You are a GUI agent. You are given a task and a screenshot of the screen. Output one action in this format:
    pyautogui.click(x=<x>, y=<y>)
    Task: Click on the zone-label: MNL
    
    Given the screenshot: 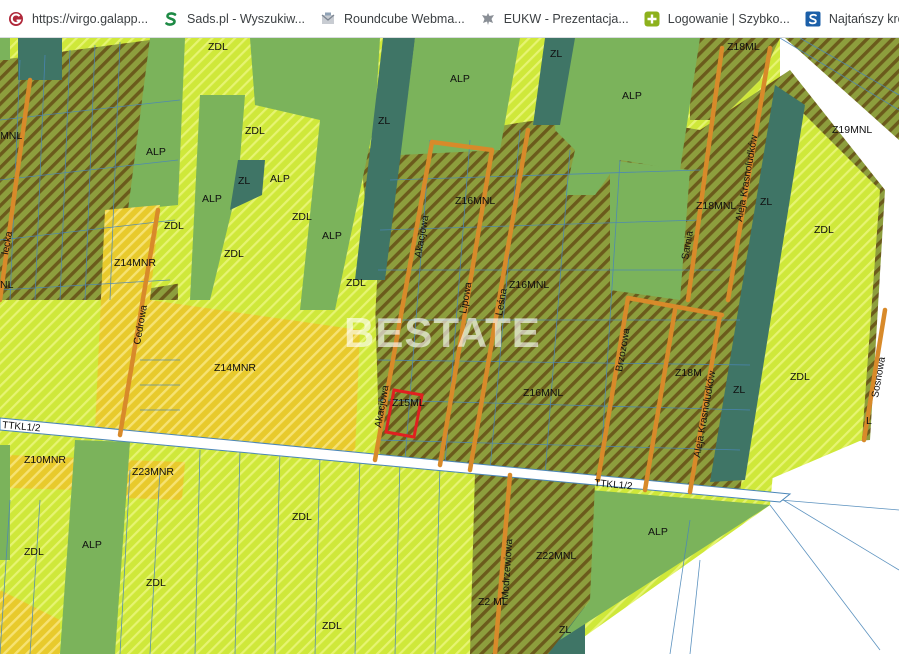 What is the action you would take?
    pyautogui.click(x=11, y=136)
    